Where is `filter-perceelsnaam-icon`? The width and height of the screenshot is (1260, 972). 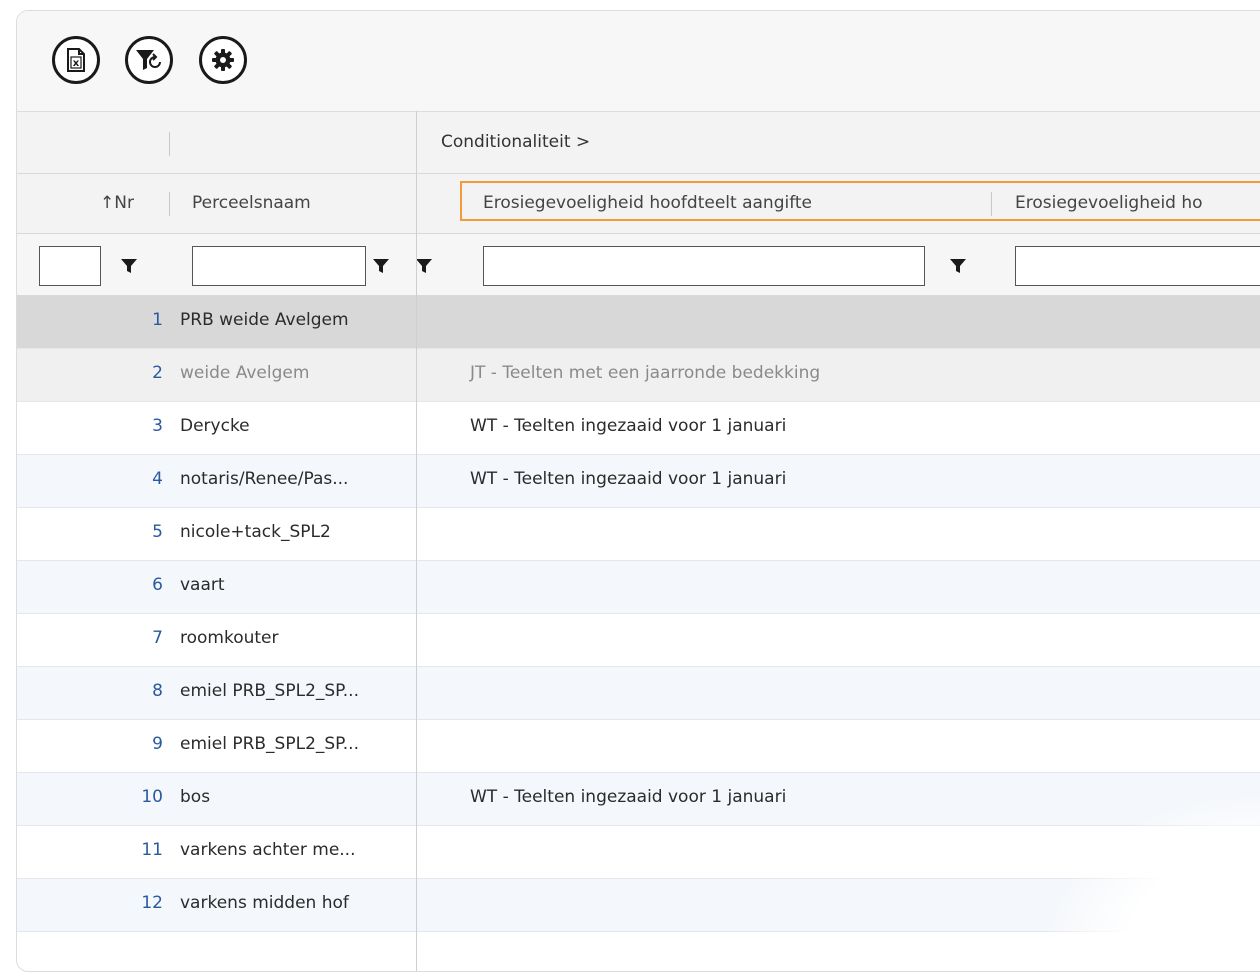 filter-perceelsnaam-icon is located at coordinates (381, 267).